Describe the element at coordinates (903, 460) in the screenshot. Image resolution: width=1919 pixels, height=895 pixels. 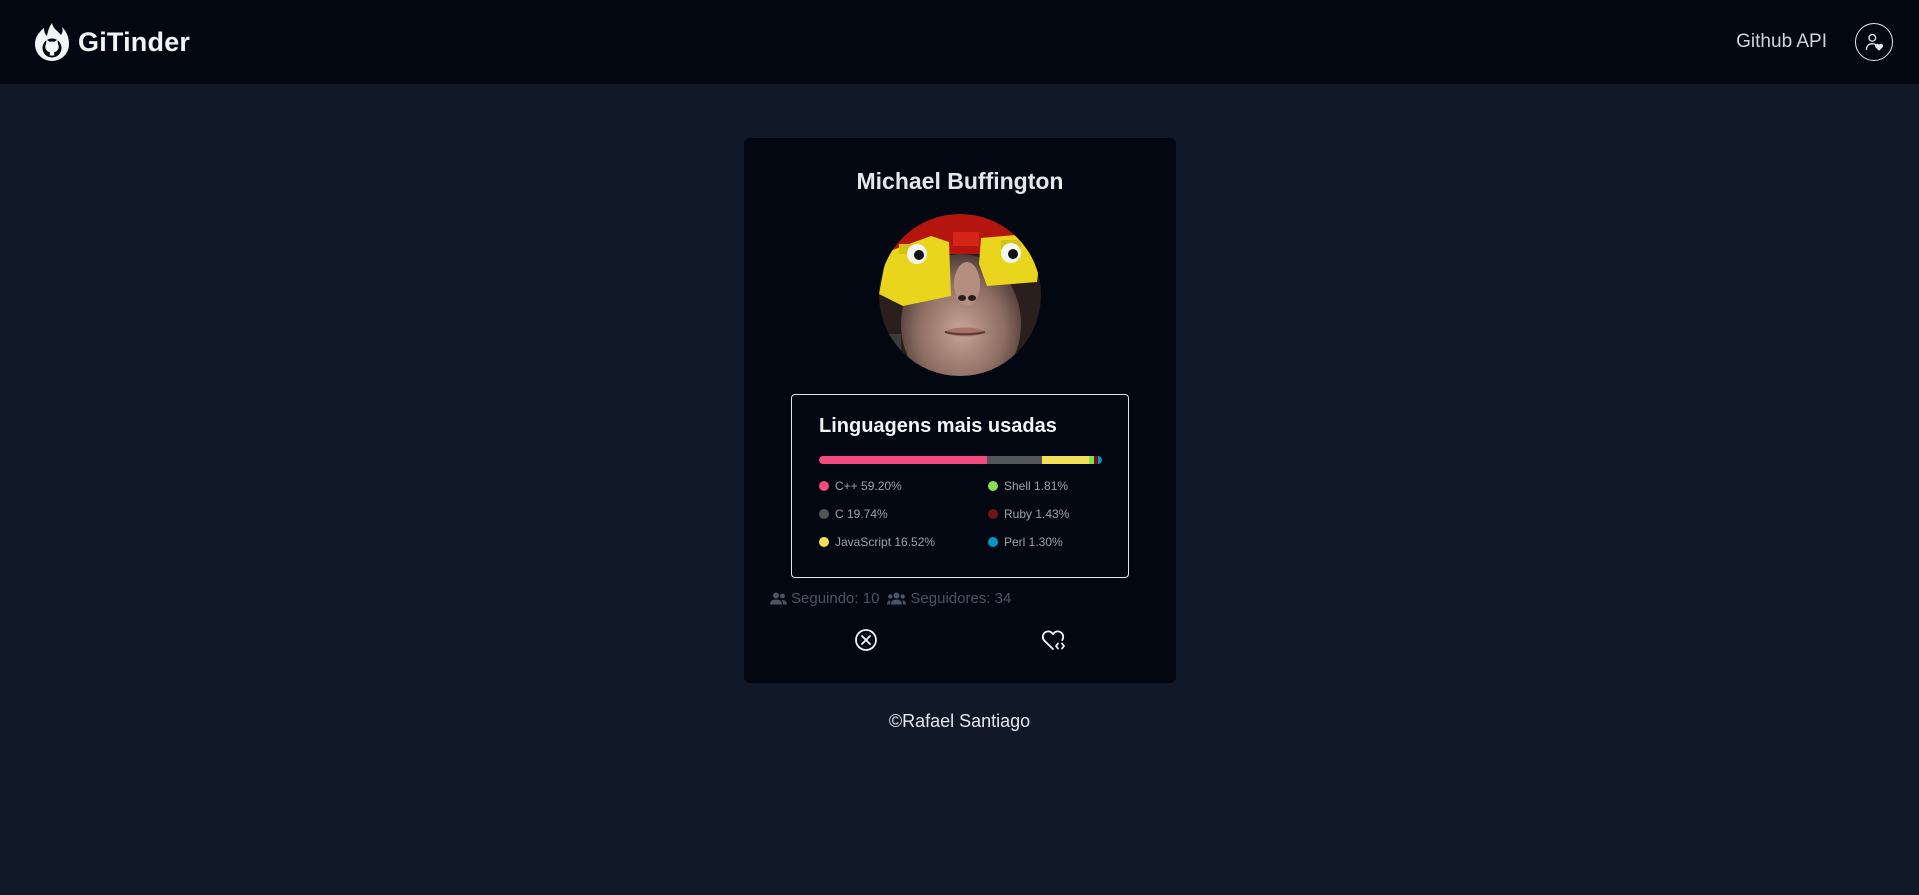
I see `language-bar-segment-c-` at that location.